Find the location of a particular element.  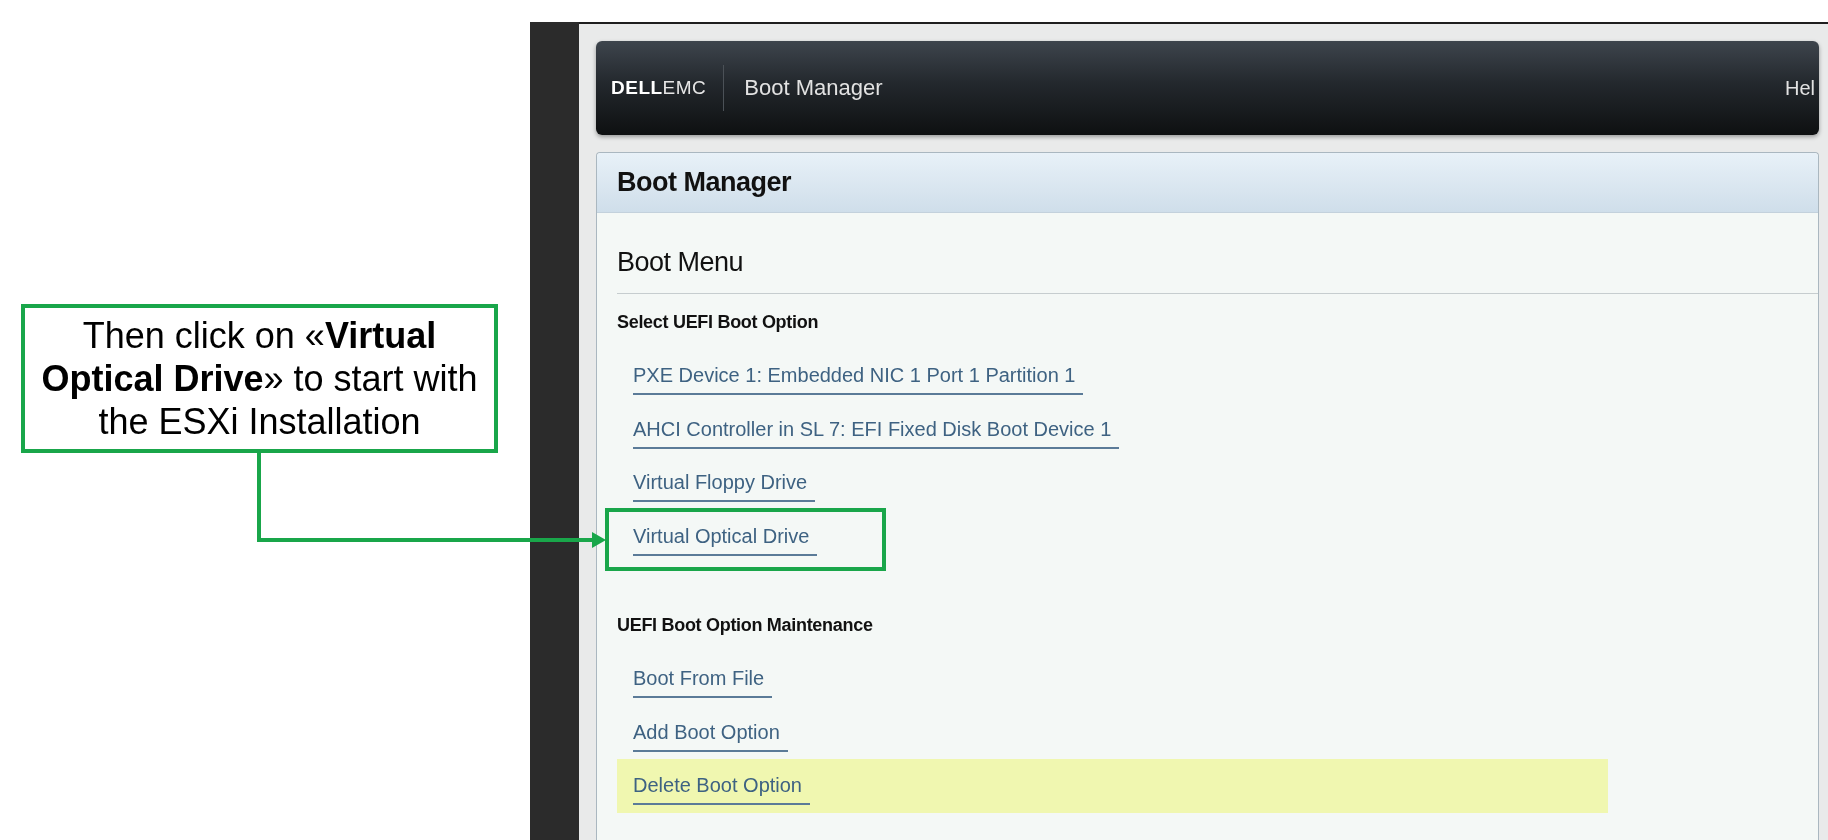

panel-title: Boot Manager is located at coordinates (704, 182).